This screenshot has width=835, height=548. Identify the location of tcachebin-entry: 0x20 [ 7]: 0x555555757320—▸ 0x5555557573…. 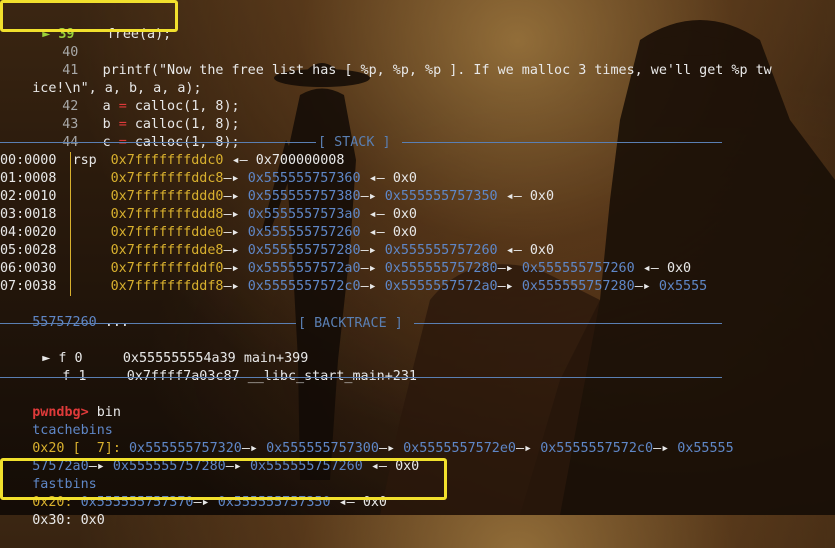
(366, 439).